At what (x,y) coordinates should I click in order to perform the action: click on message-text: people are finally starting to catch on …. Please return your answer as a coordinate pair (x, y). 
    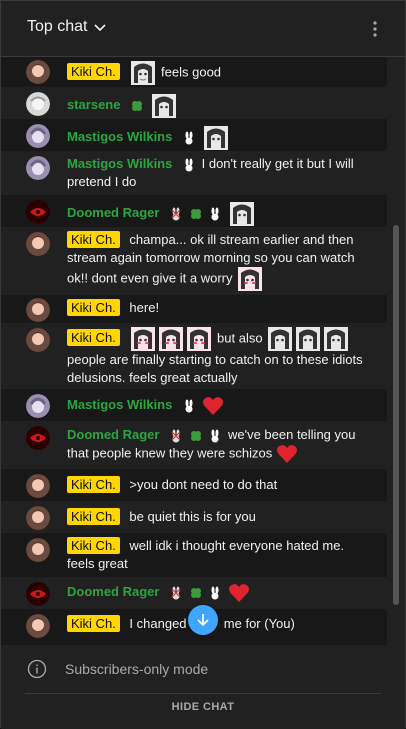
    Looking at the image, I should click on (215, 368).